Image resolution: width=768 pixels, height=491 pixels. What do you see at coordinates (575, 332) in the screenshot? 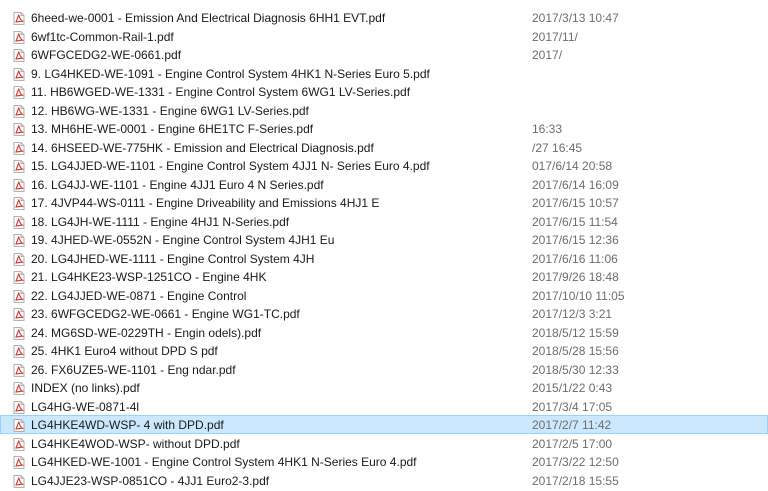
I see `file-date-modified: 2018/5/12 15:59` at bounding box center [575, 332].